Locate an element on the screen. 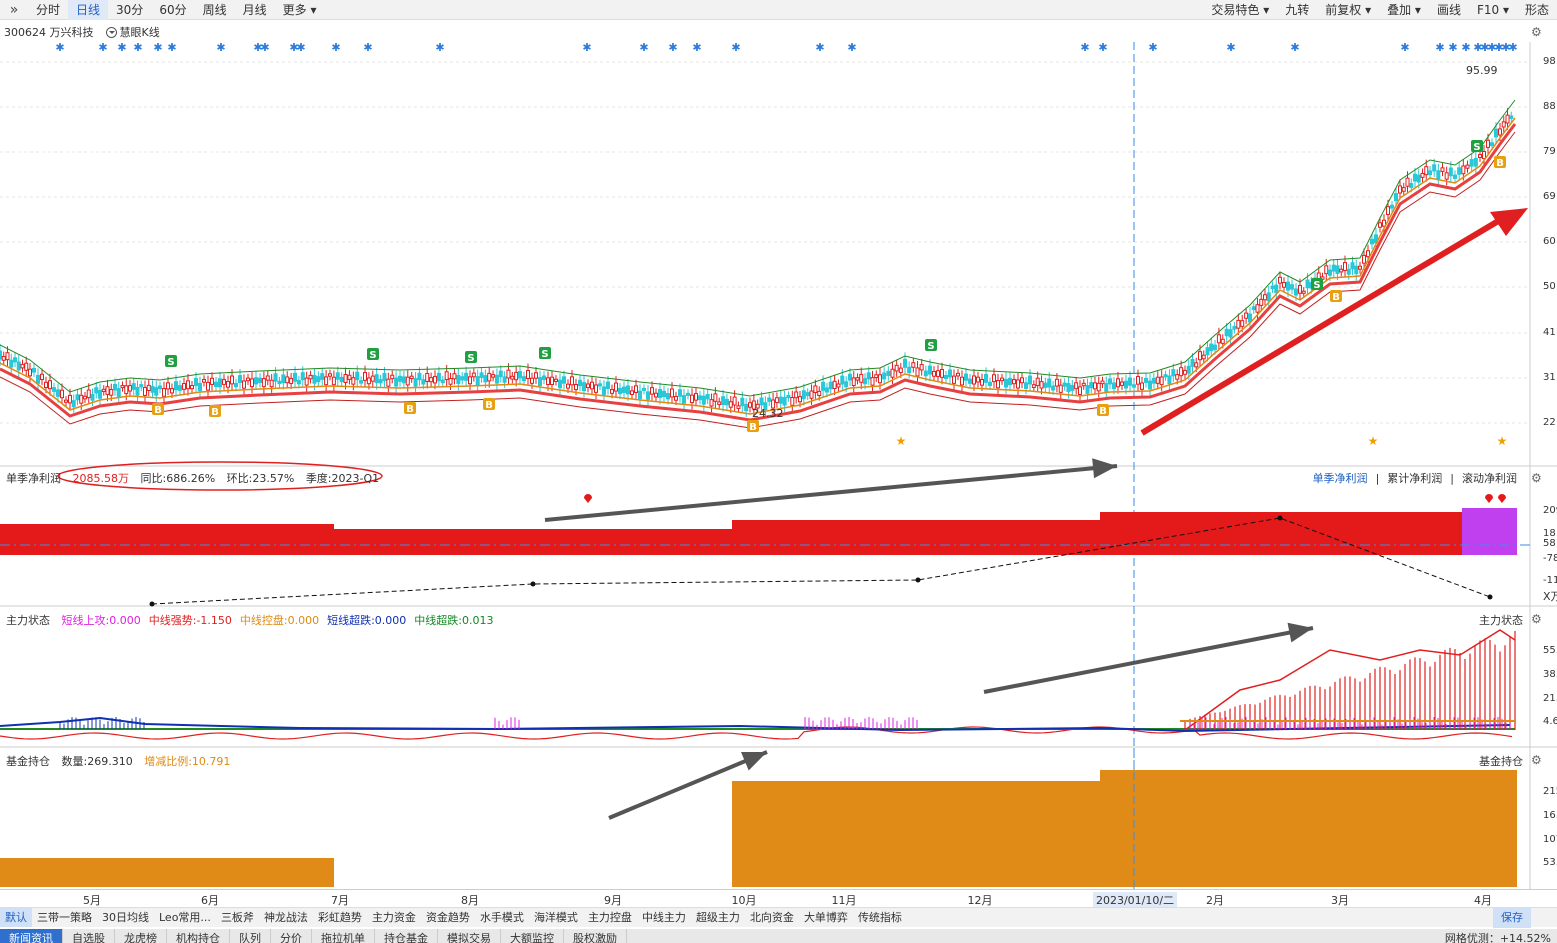 This screenshot has width=1557, height=943. indicator-tab: 彩虹趋势 is located at coordinates (340, 917).